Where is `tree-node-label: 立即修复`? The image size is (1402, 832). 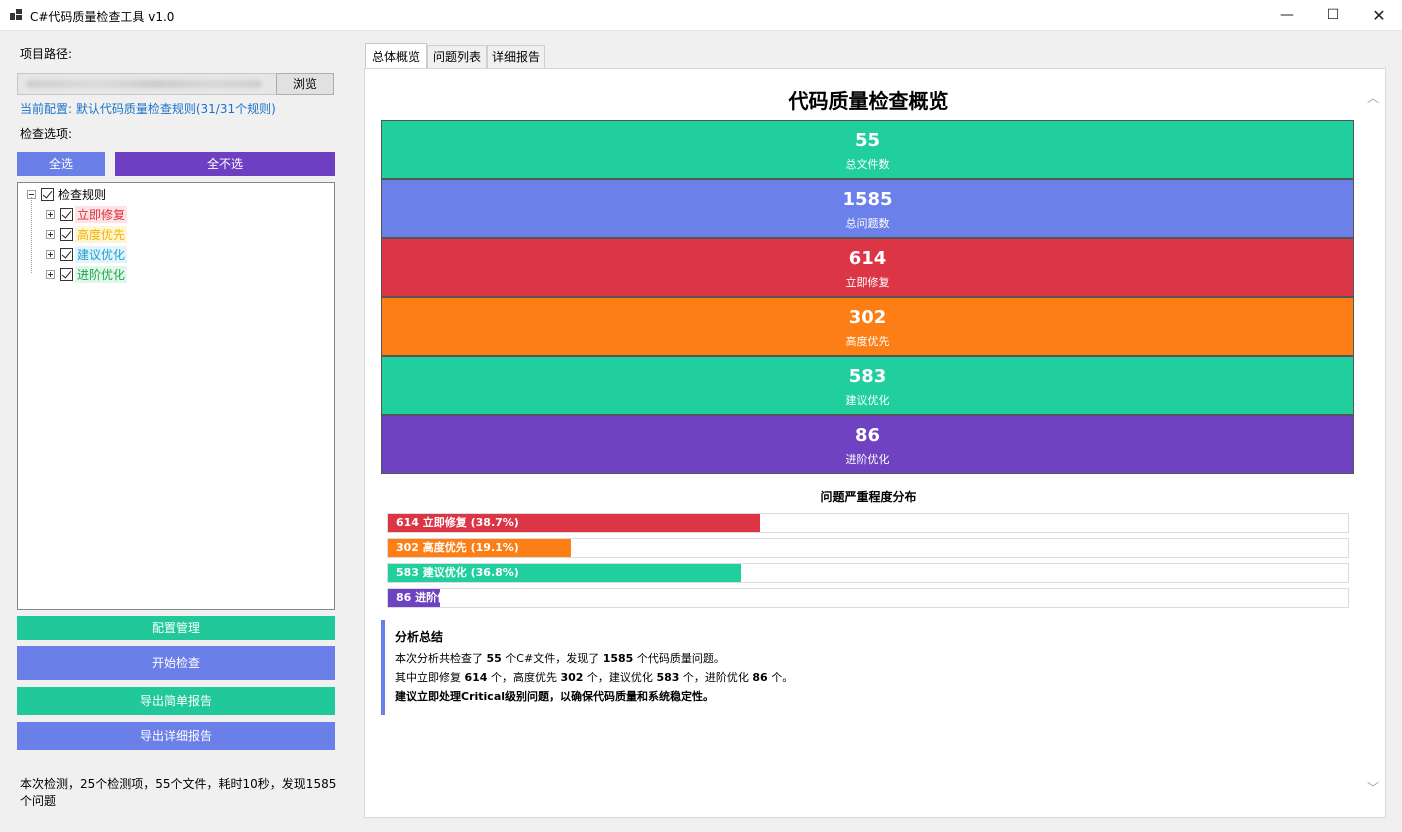 tree-node-label: 立即修复 is located at coordinates (101, 214).